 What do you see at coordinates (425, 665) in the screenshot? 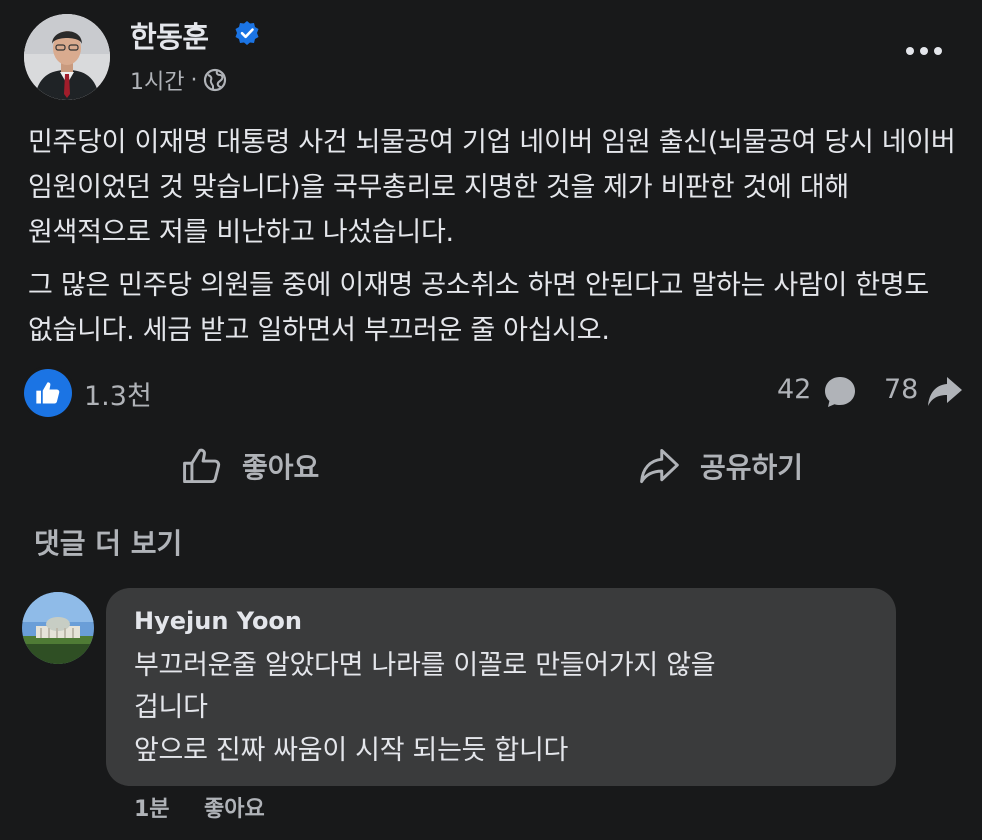
I see `comment-text-line: 부끄러운줄 알았다면 나라를 이꼴로 만들어가지 않을` at bounding box center [425, 665].